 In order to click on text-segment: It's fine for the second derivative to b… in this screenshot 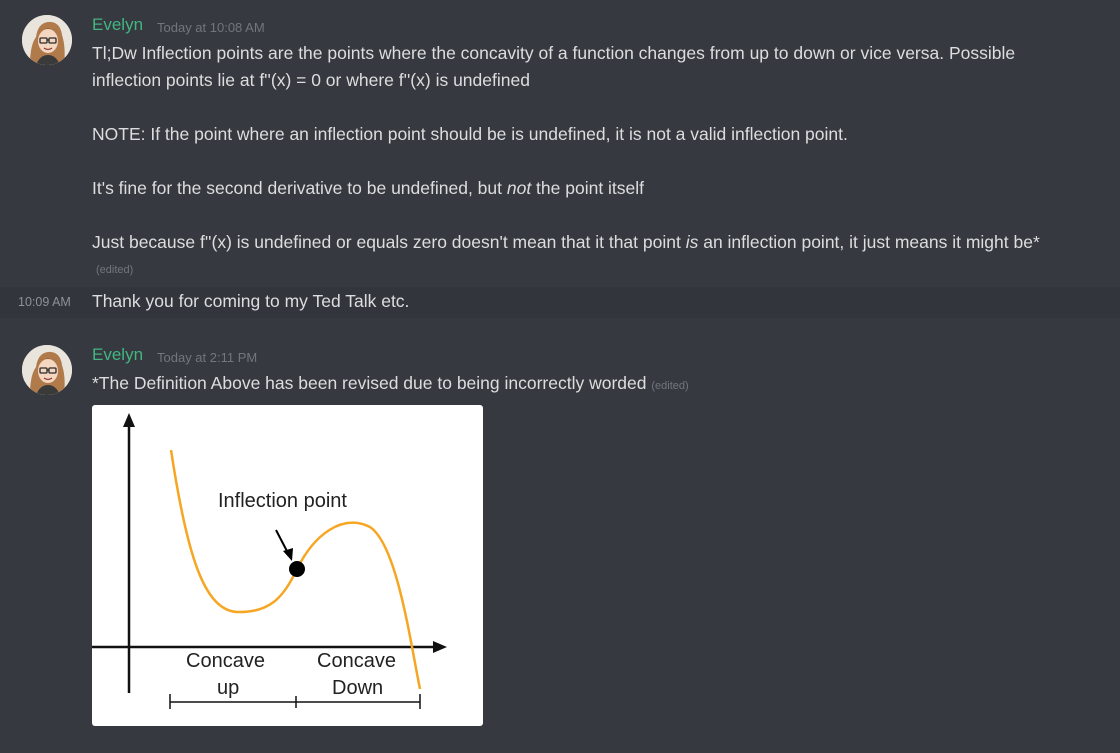, I will do `click(299, 188)`.